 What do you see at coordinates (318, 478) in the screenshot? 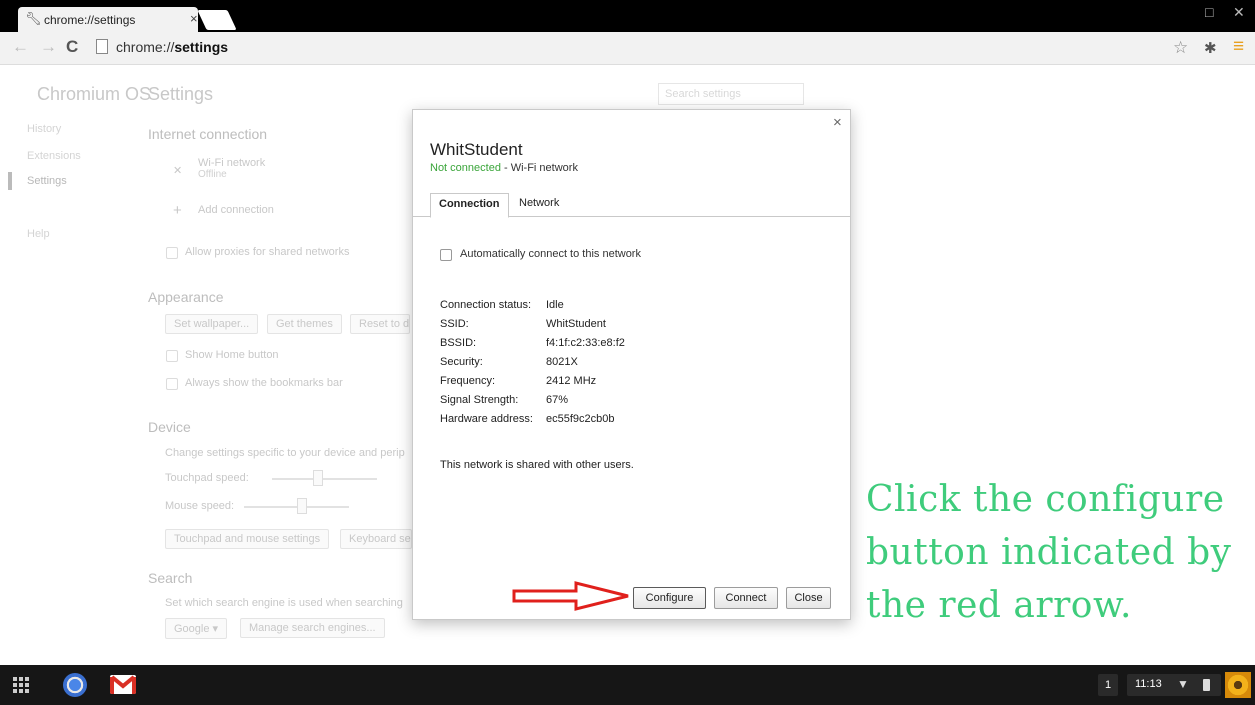
I see `touchpad-slider-handle` at bounding box center [318, 478].